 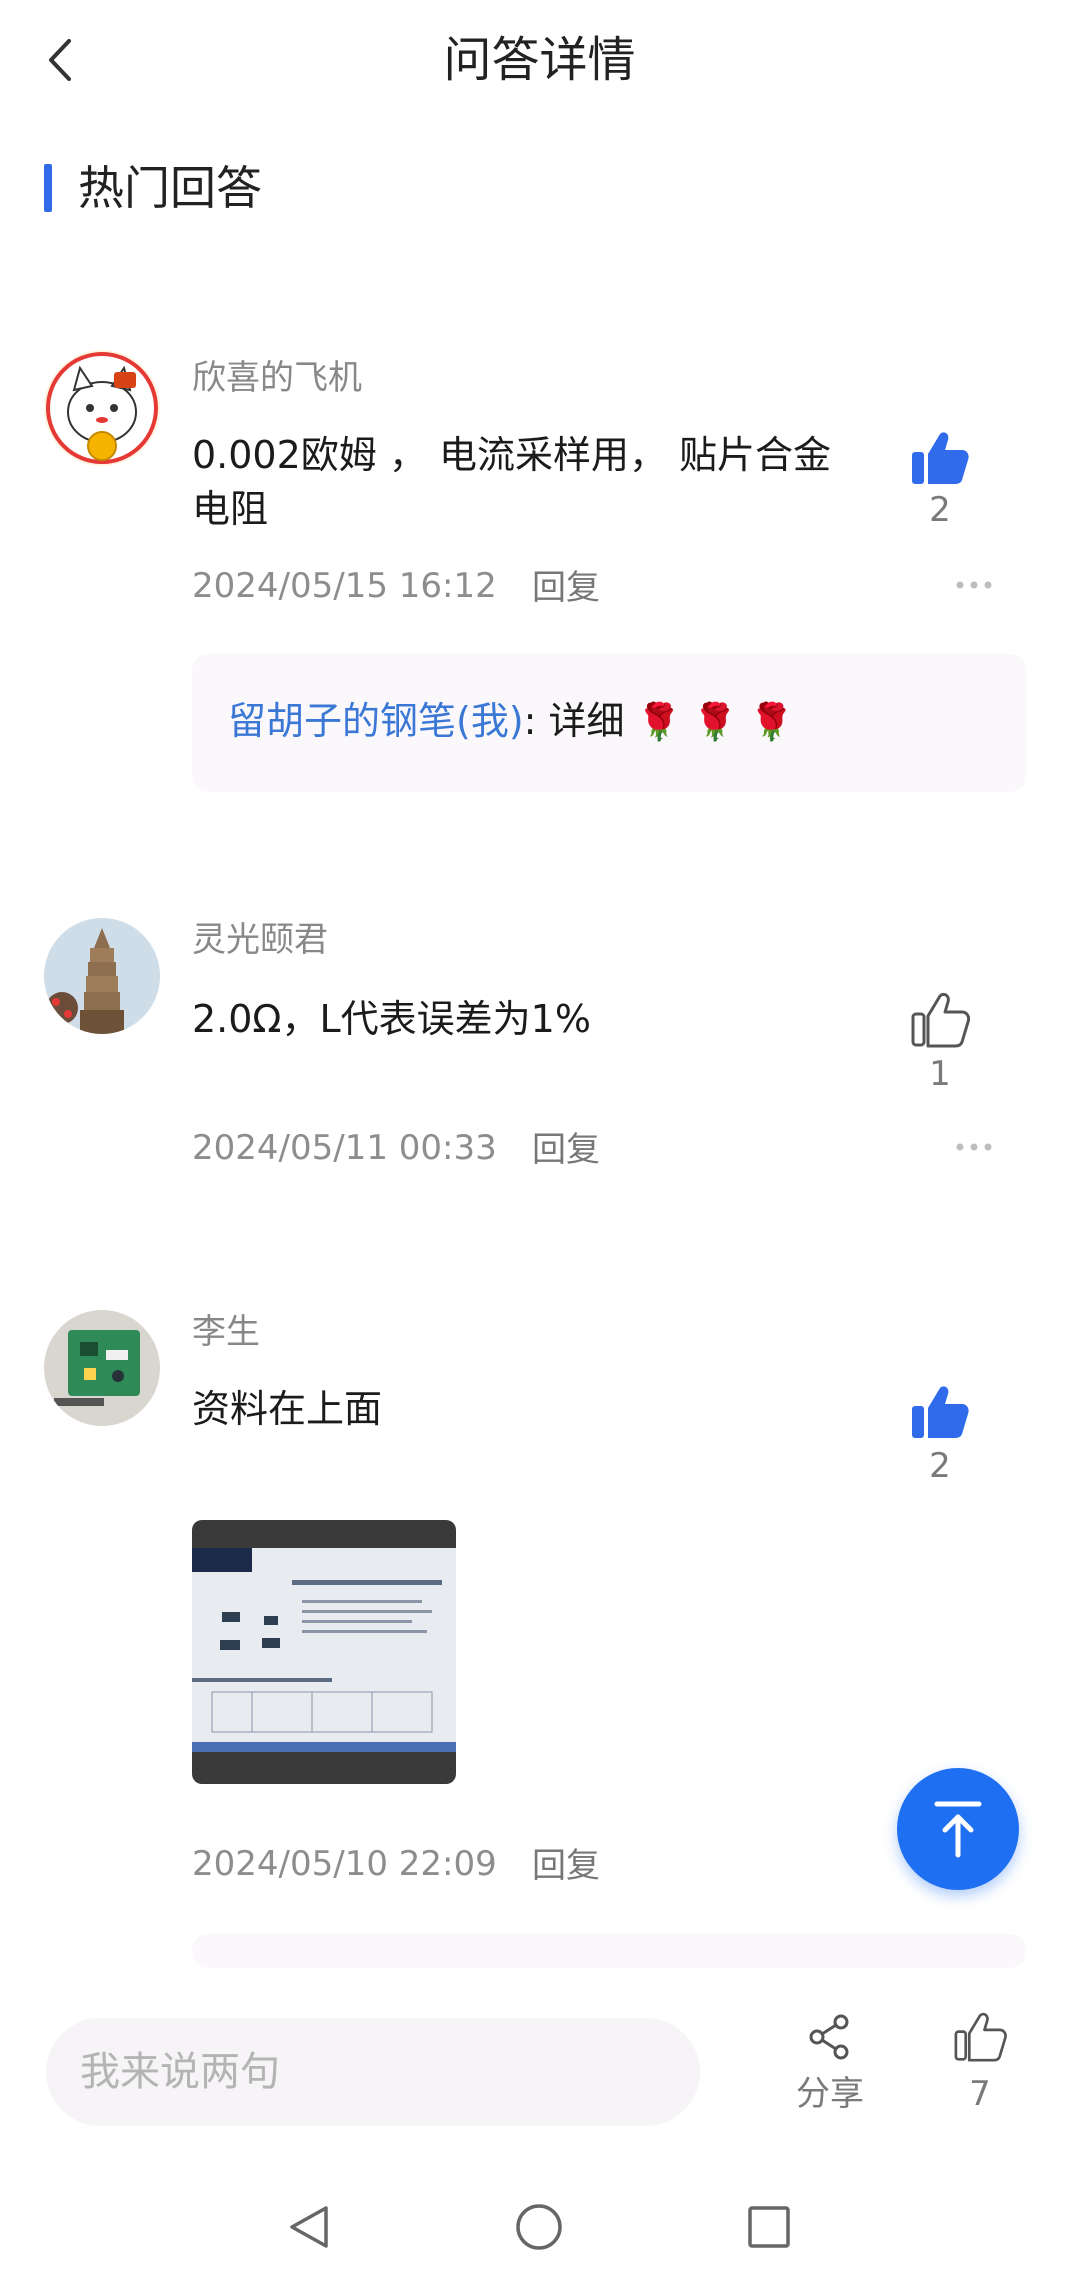 What do you see at coordinates (940, 1074) in the screenshot?
I see `like-count: 1` at bounding box center [940, 1074].